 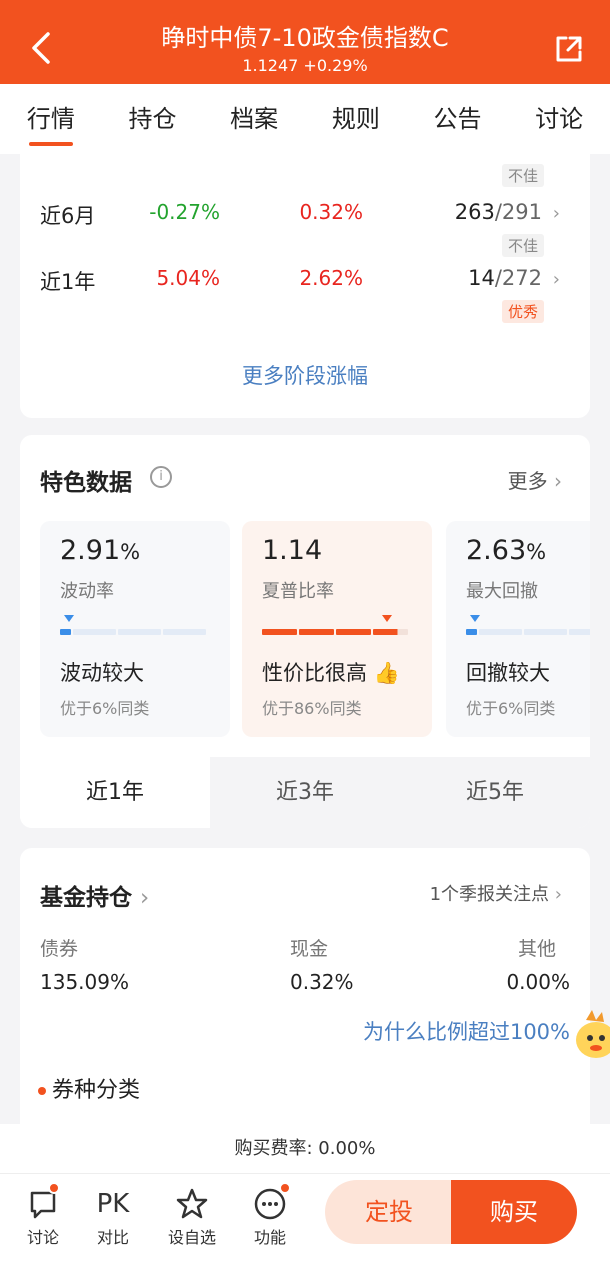 I want to click on perf-row-6m: 近6月 -0.27% 0.32% 263/291 › 不佳, so click(x=305, y=230).